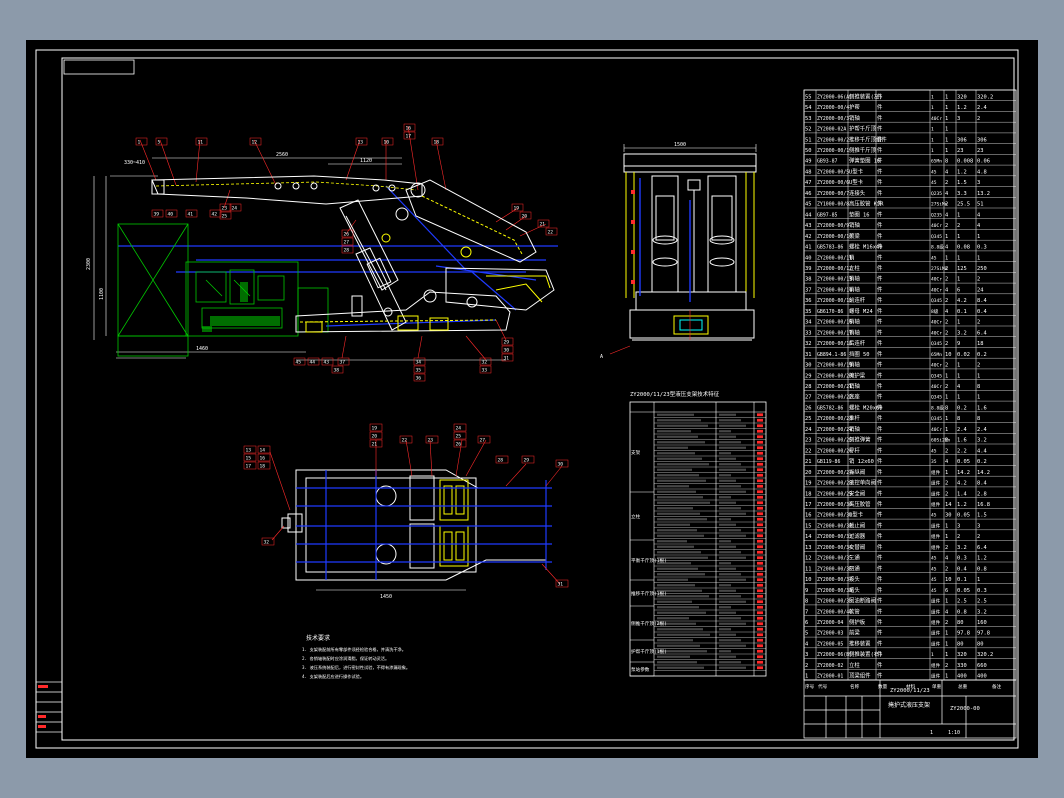 The width and height of the screenshot is (1064, 798). What do you see at coordinates (808, 537) in the screenshot?
I see `bom-cell-no: 14` at bounding box center [808, 537].